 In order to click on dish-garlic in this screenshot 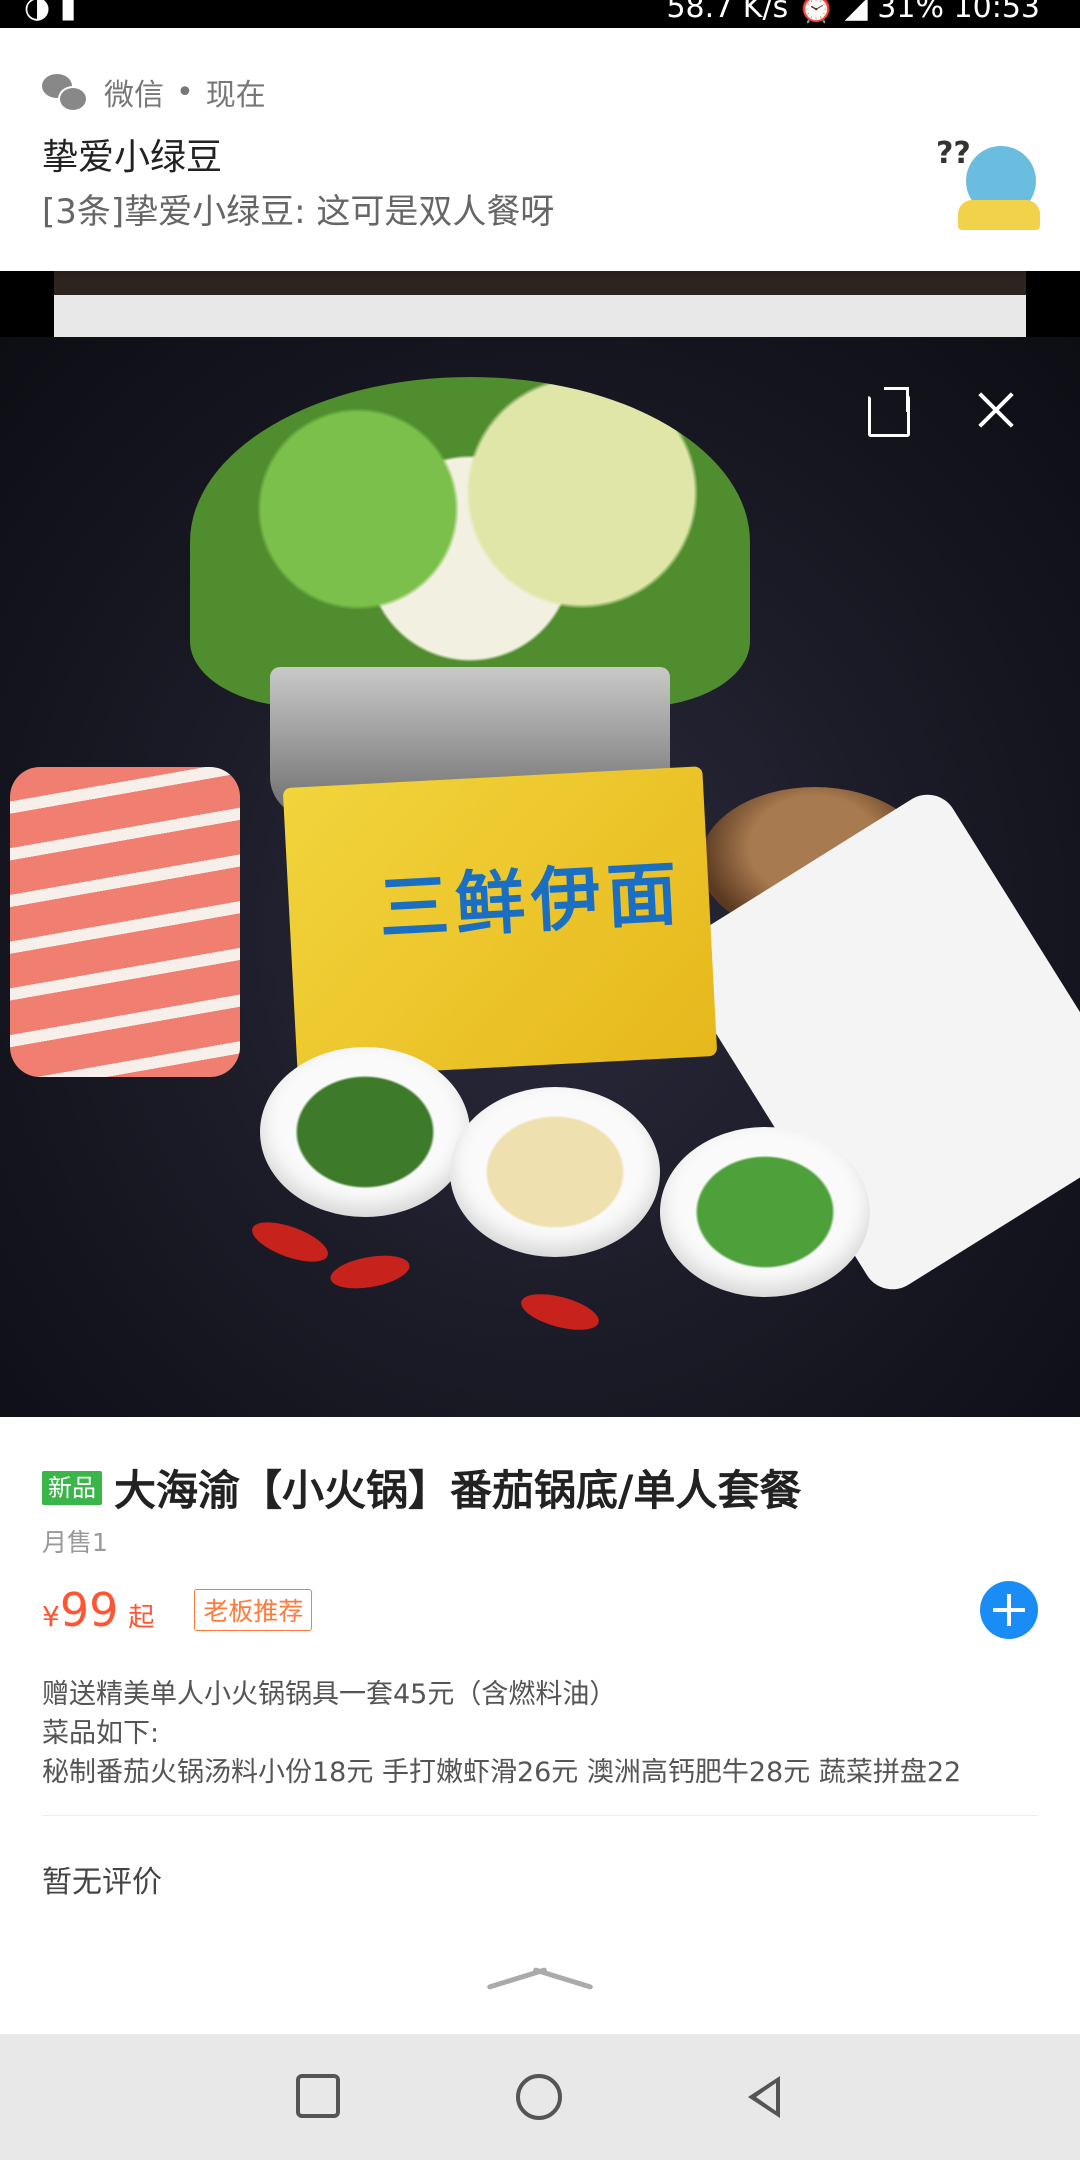, I will do `click(555, 1172)`.